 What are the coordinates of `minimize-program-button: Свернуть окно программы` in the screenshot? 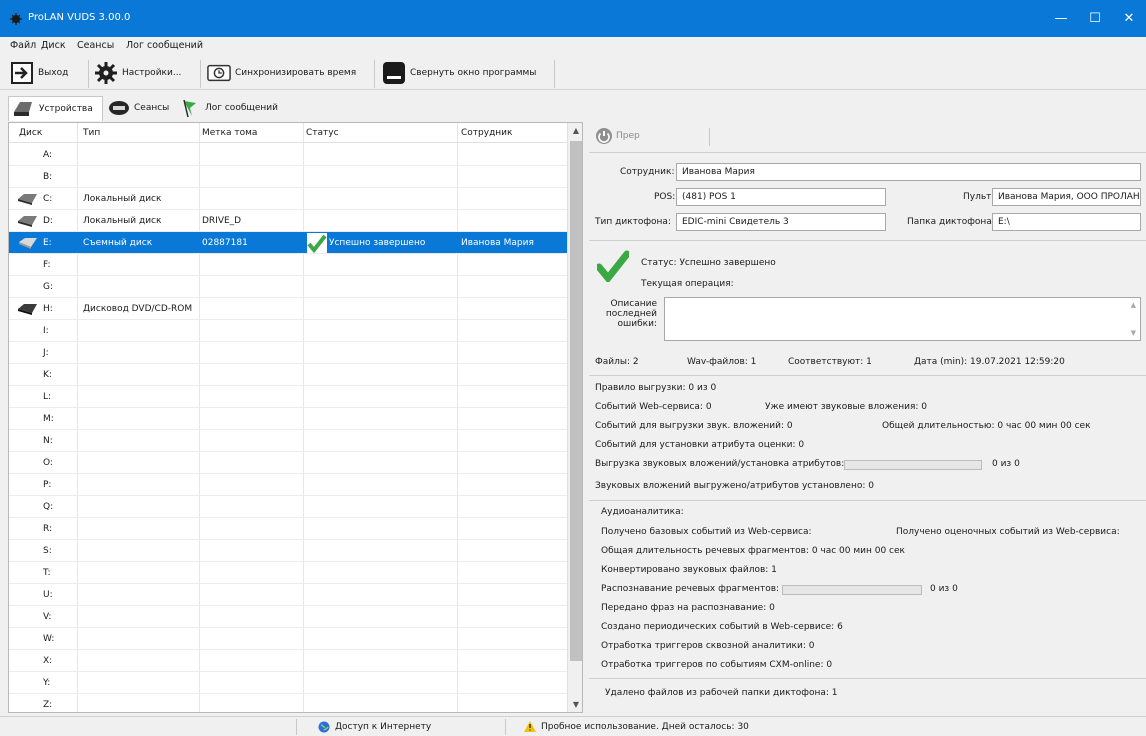 It's located at (459, 73).